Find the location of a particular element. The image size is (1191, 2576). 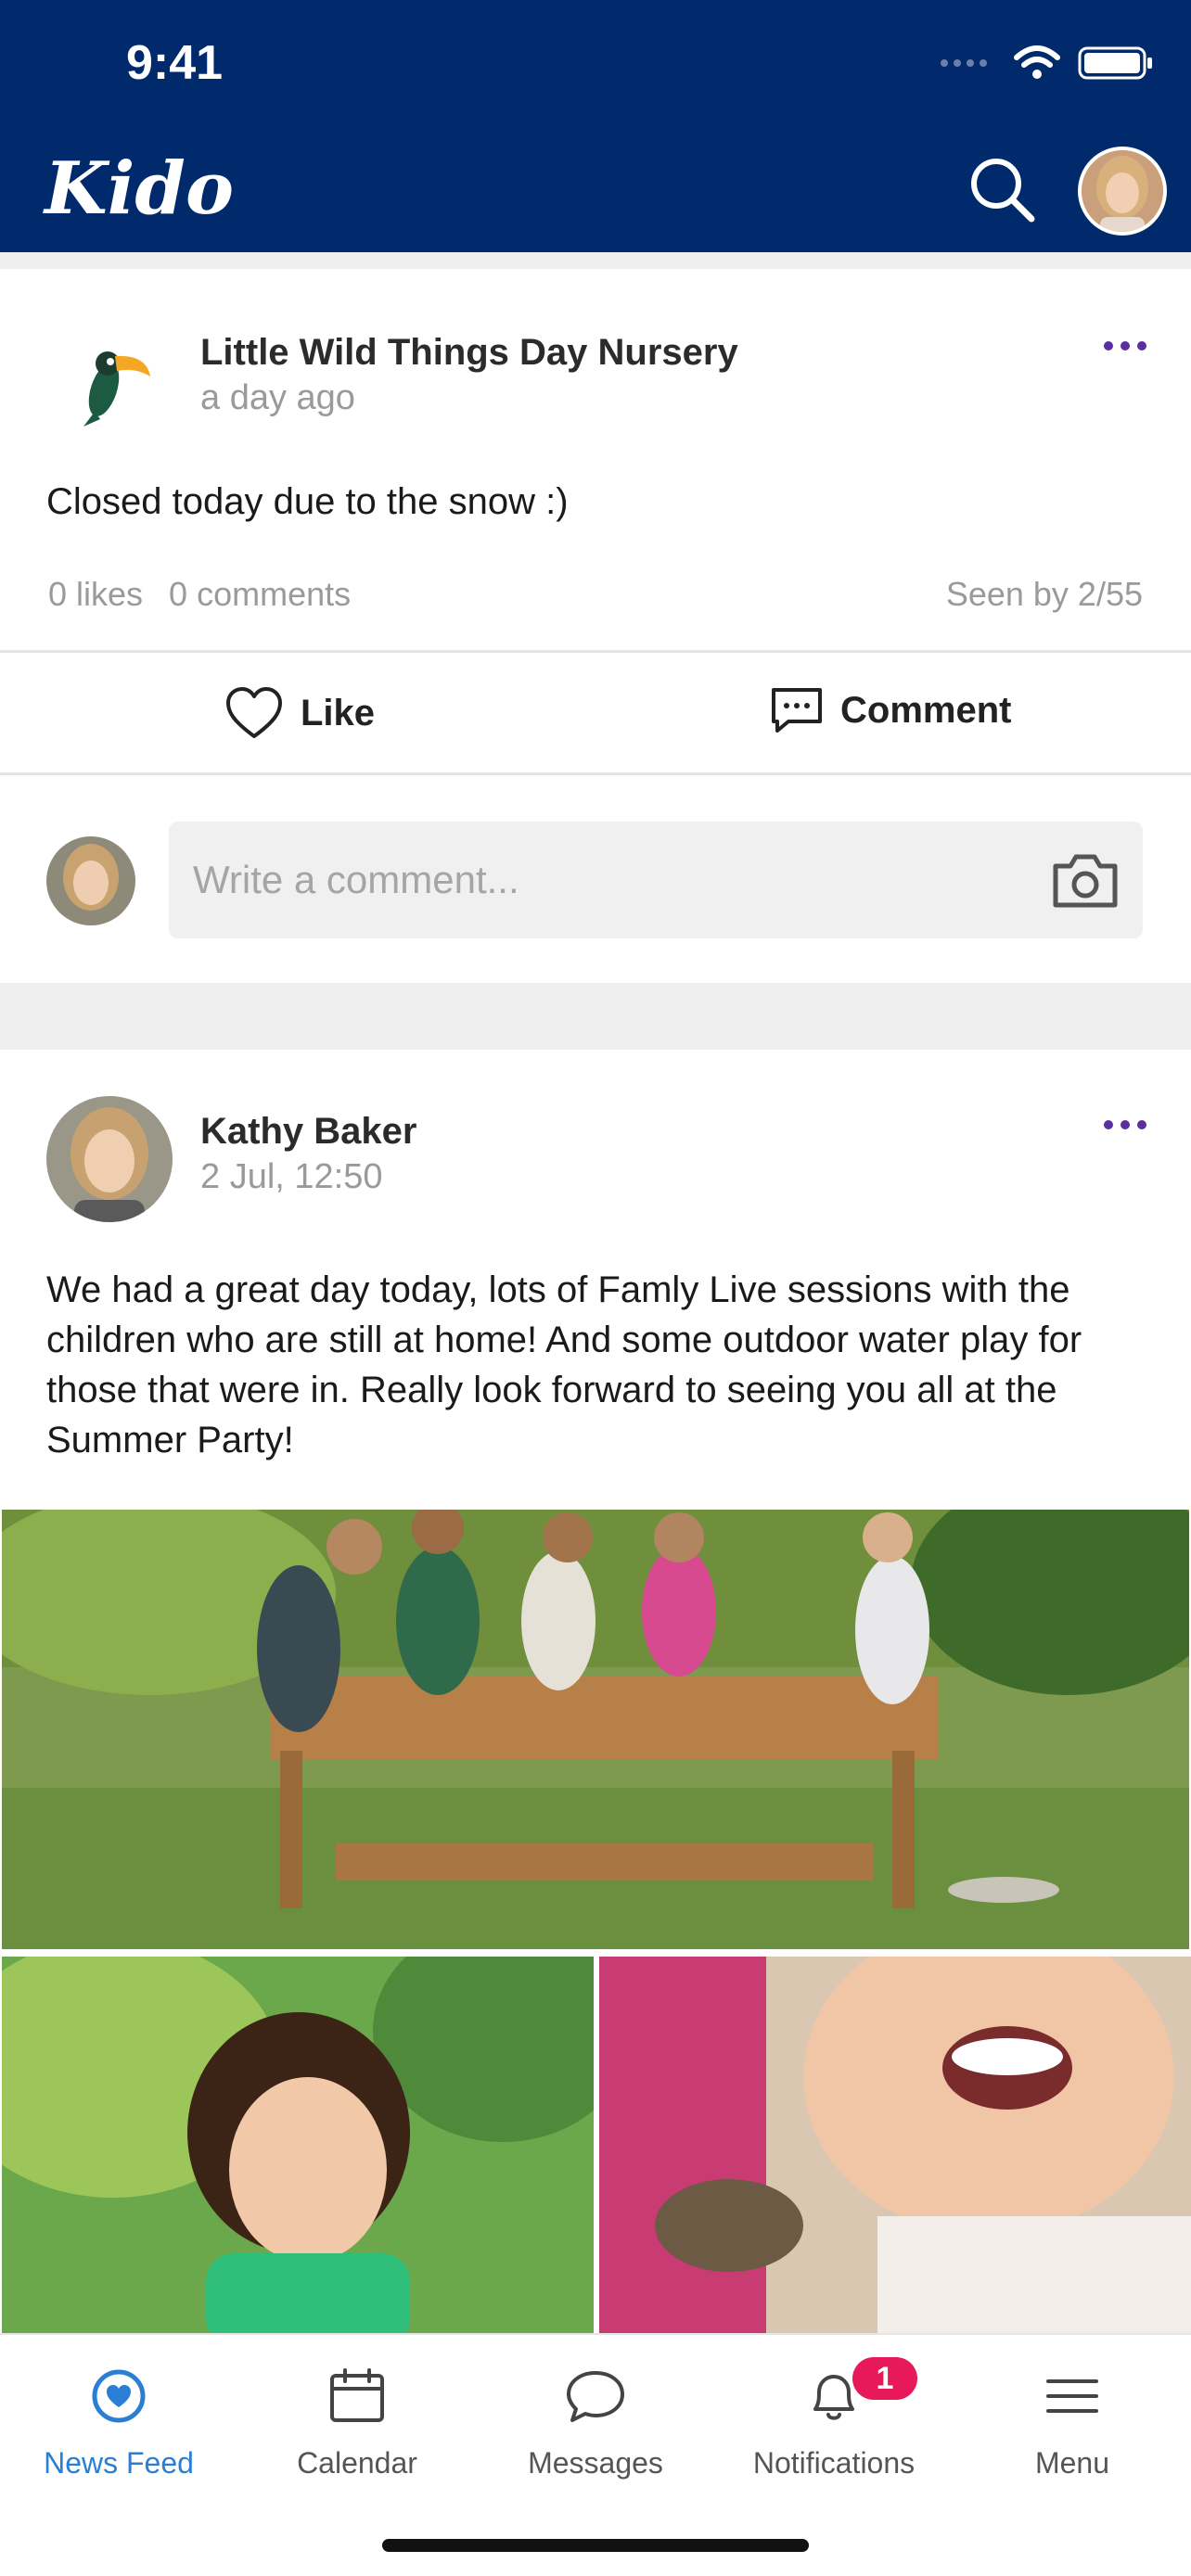

tab-calendar: Calendar is located at coordinates (357, 2421).